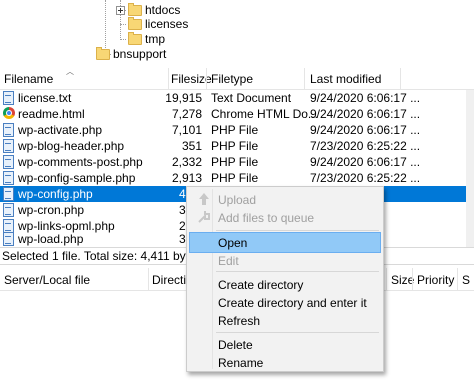 This screenshot has height=387, width=474. Describe the element at coordinates (235, 345) in the screenshot. I see `menu-item-label: Delete` at that location.